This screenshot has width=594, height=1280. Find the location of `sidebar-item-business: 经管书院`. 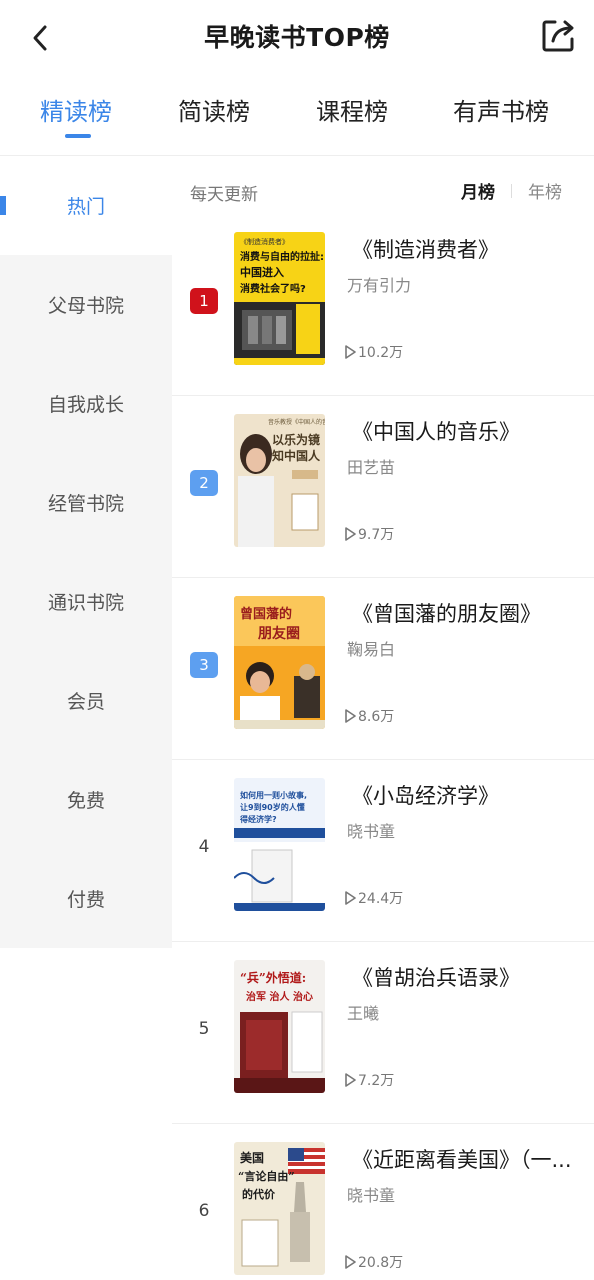

sidebar-item-business: 经管书院 is located at coordinates (86, 502).